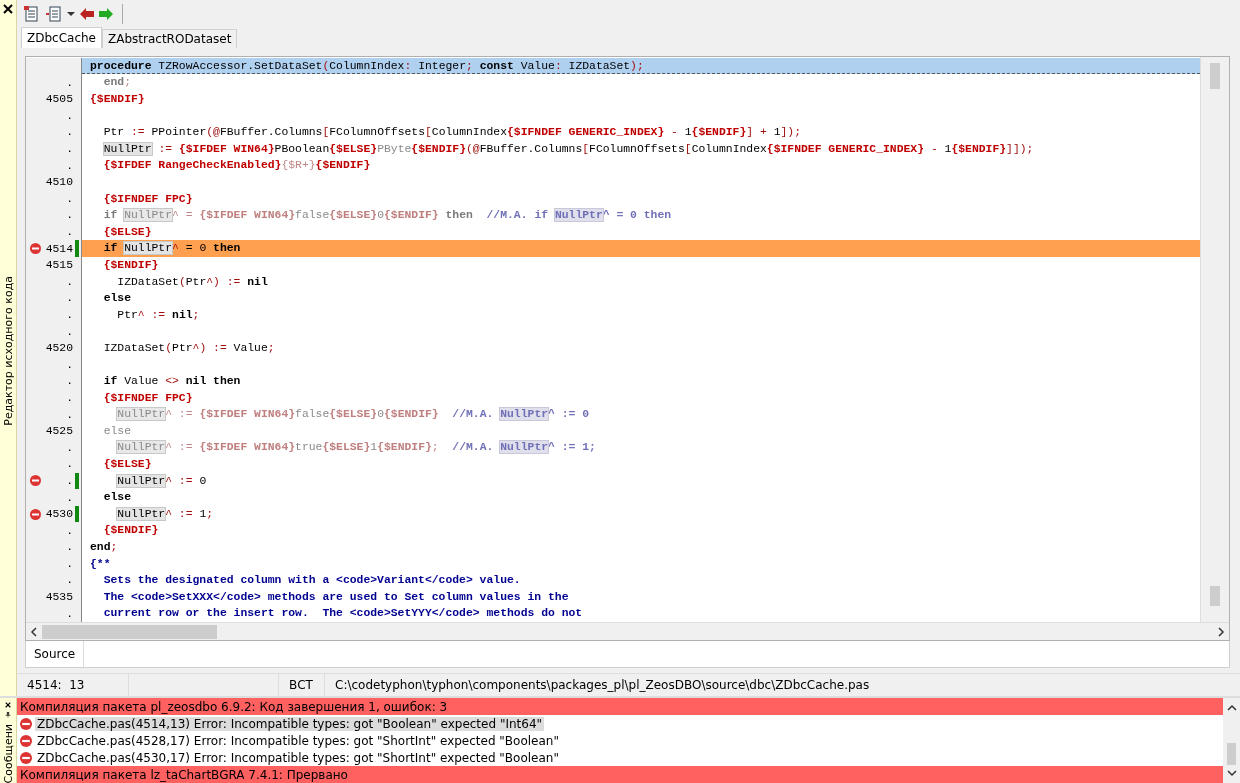 The image size is (1240, 783). What do you see at coordinates (172, 382) in the screenshot?
I see `code-line: if Value <> nil then` at bounding box center [172, 382].